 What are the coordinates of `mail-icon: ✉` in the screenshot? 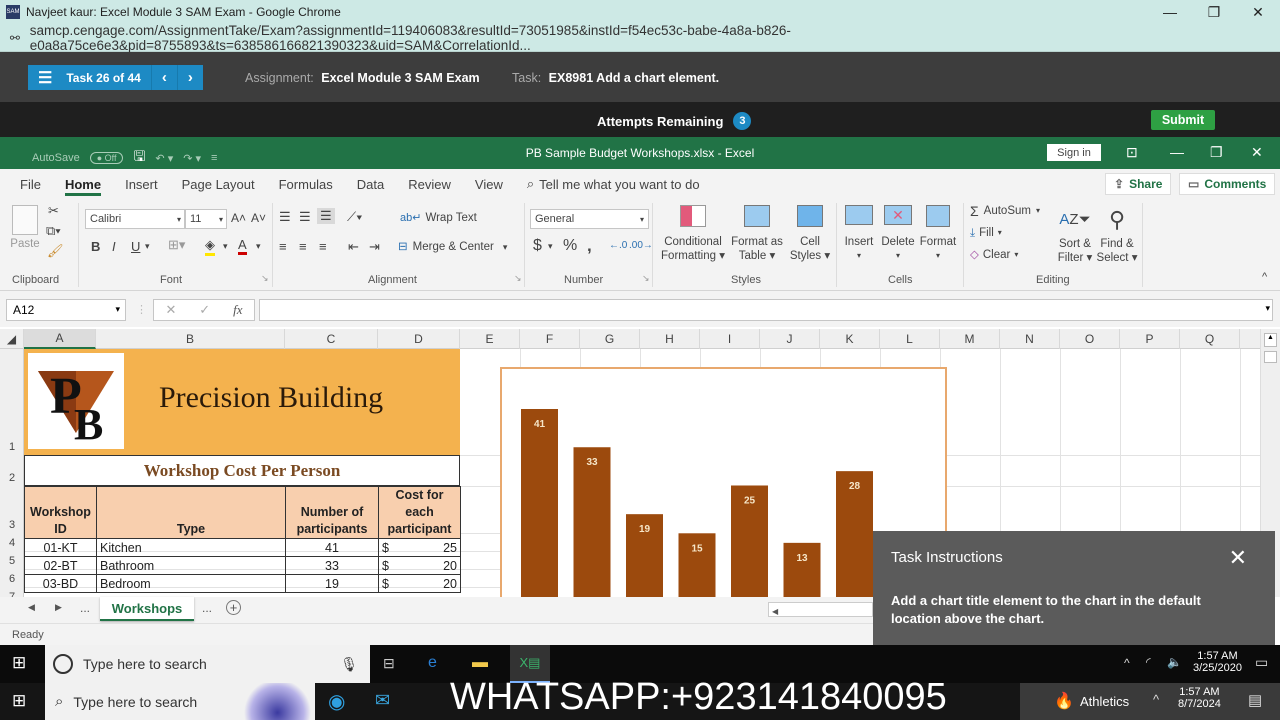 It's located at (382, 700).